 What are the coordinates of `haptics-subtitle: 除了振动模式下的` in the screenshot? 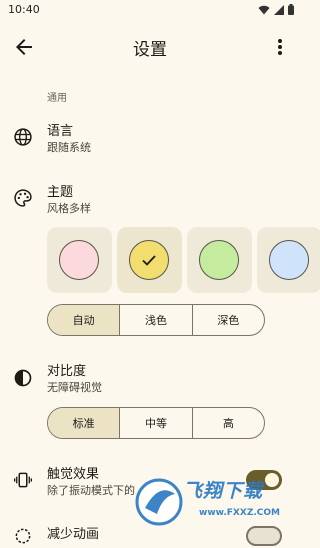 It's located at (91, 490).